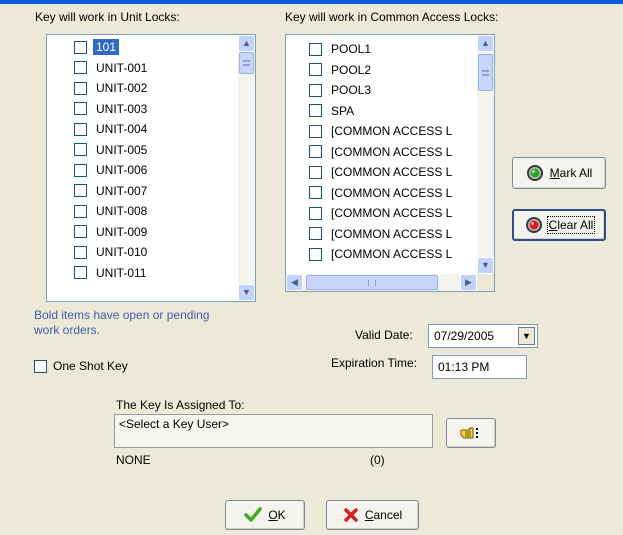 Image resolution: width=623 pixels, height=535 pixels. What do you see at coordinates (468, 282) in the screenshot?
I see `scroll-right-arrow-icon: ▶` at bounding box center [468, 282].